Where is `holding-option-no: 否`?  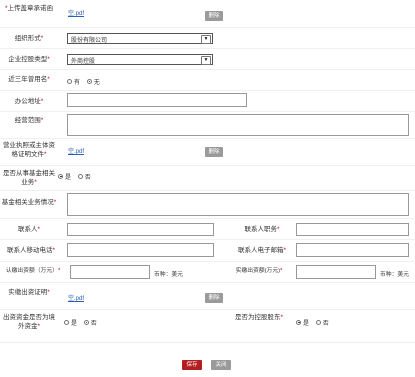
holding-option-no: 否 is located at coordinates (322, 323).